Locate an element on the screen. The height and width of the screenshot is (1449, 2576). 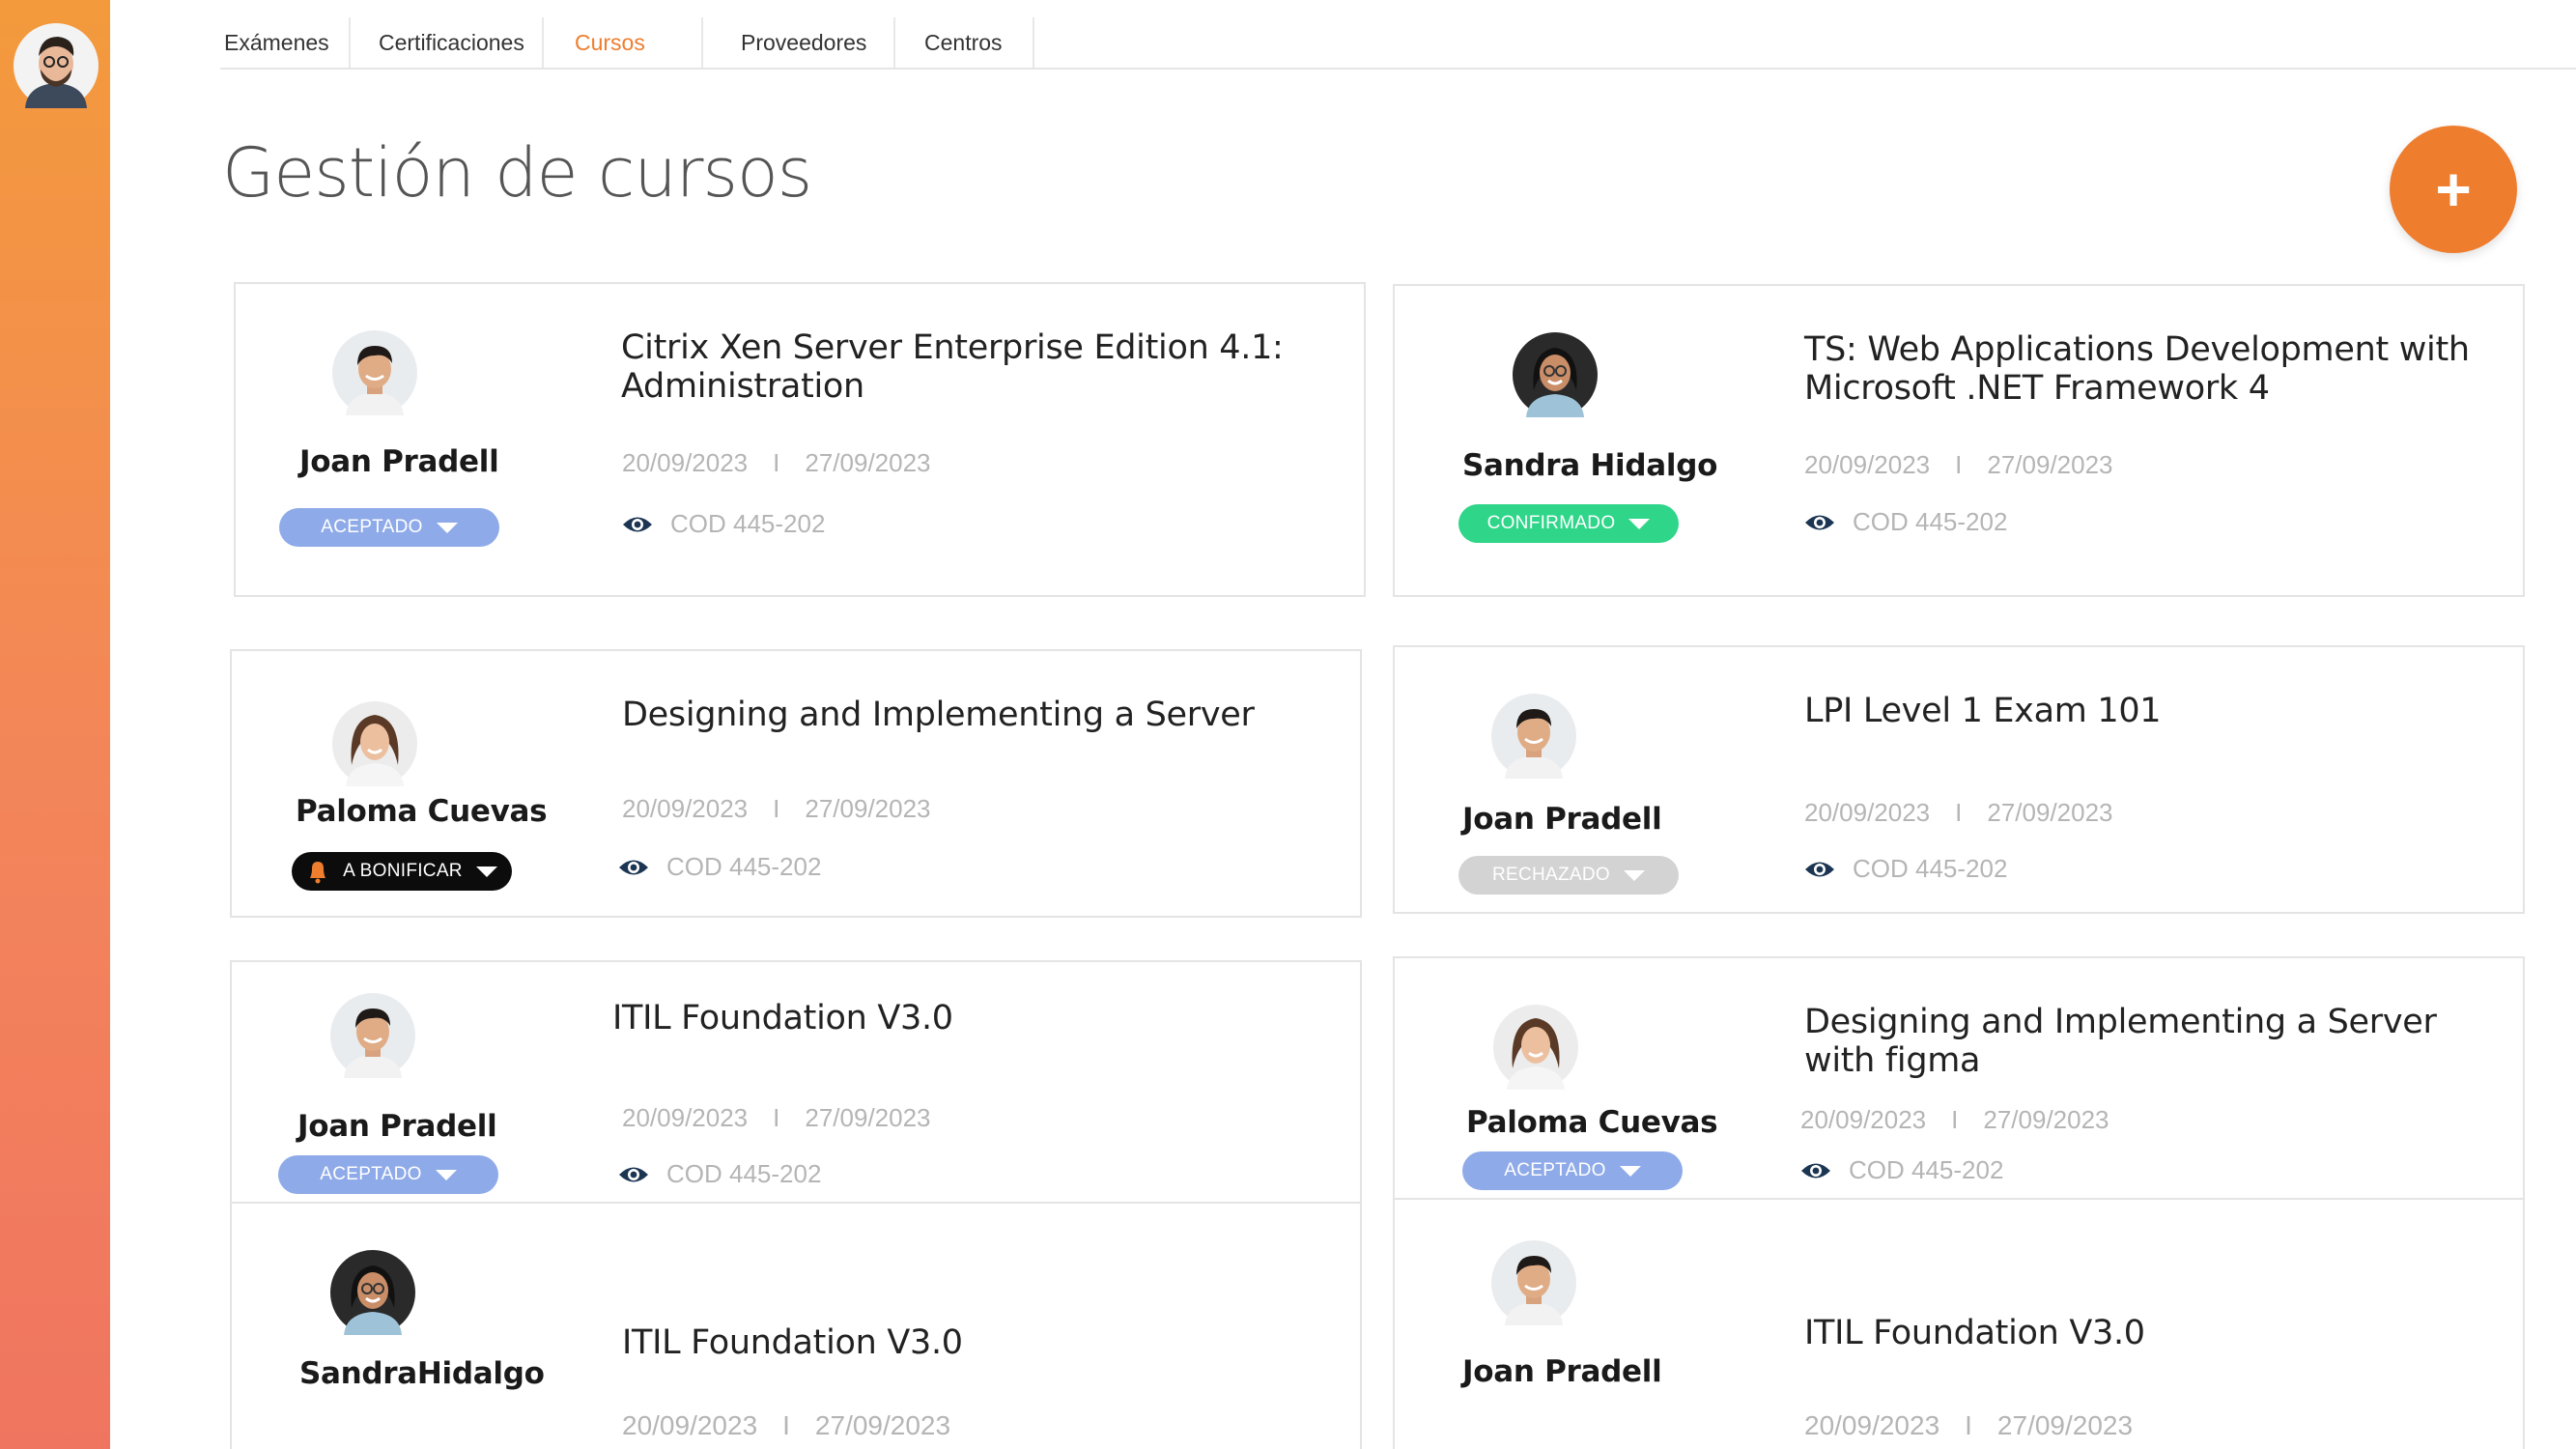
status-dropdown: CONFIRMADO is located at coordinates (1568, 523).